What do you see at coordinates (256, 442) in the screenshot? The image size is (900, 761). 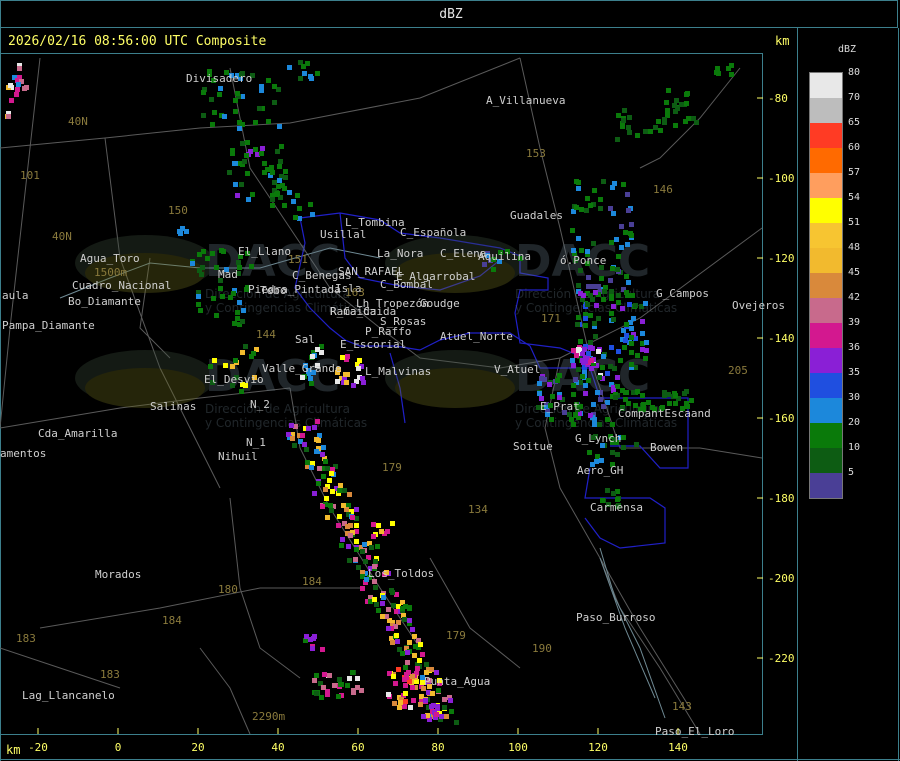 I see `place-label: N_1` at bounding box center [256, 442].